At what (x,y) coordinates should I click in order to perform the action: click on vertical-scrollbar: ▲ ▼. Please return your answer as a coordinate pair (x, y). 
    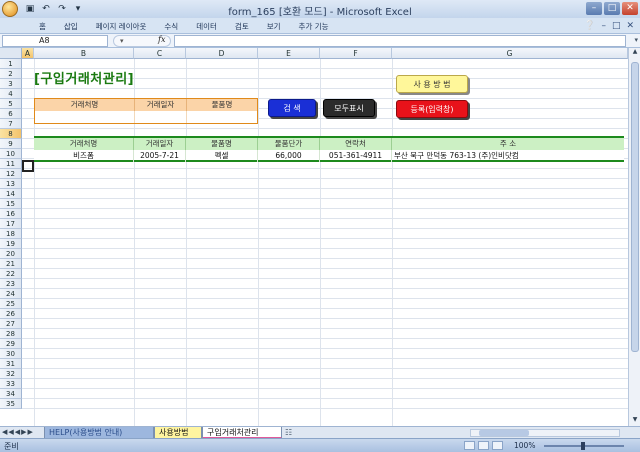
    Looking at the image, I should click on (634, 237).